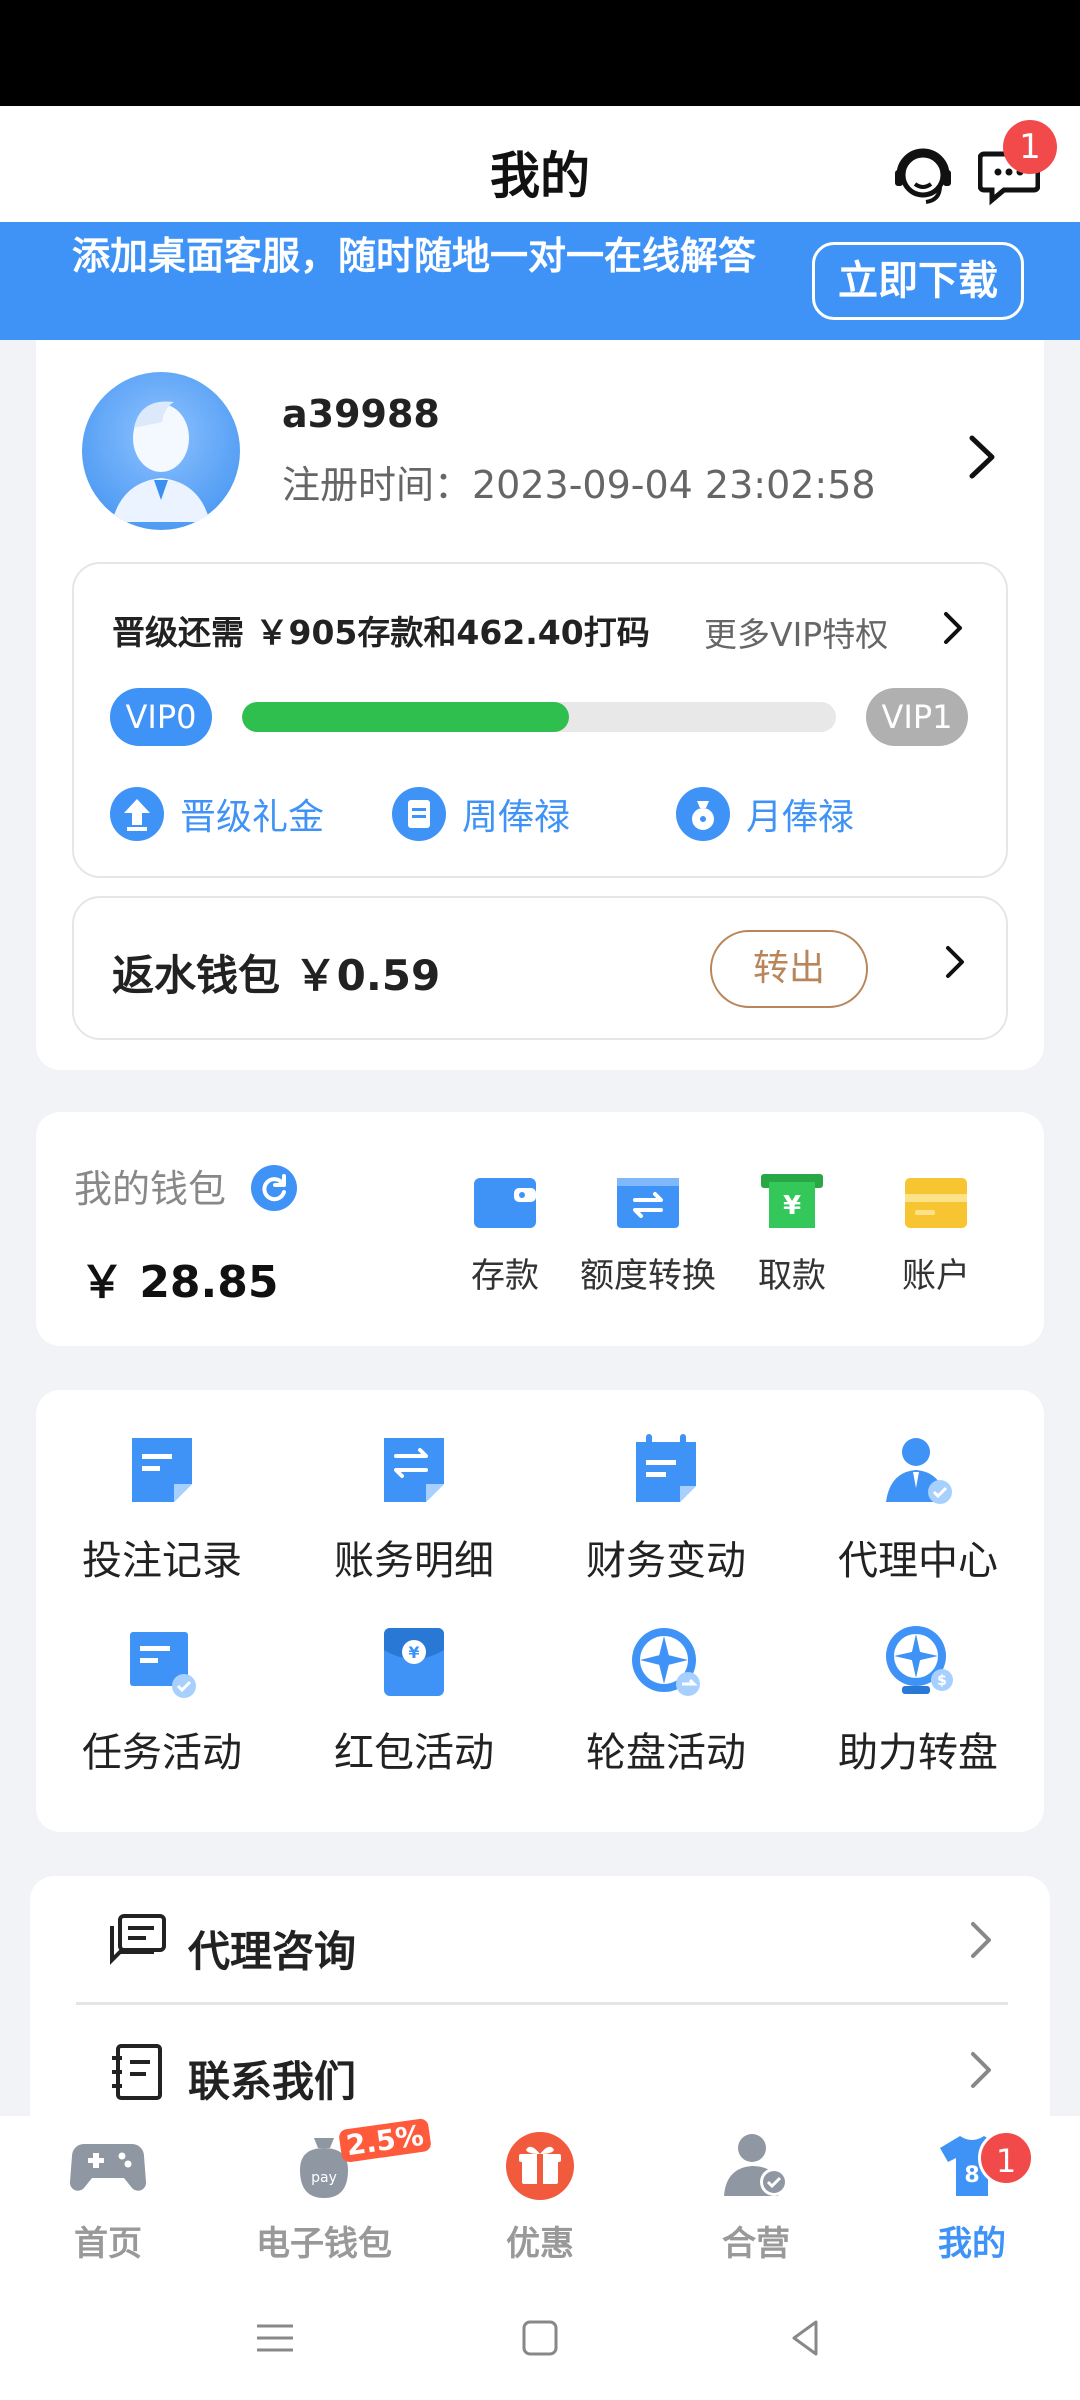 The height and width of the screenshot is (2400, 1080). I want to click on grid-label: 红包活动, so click(414, 1753).